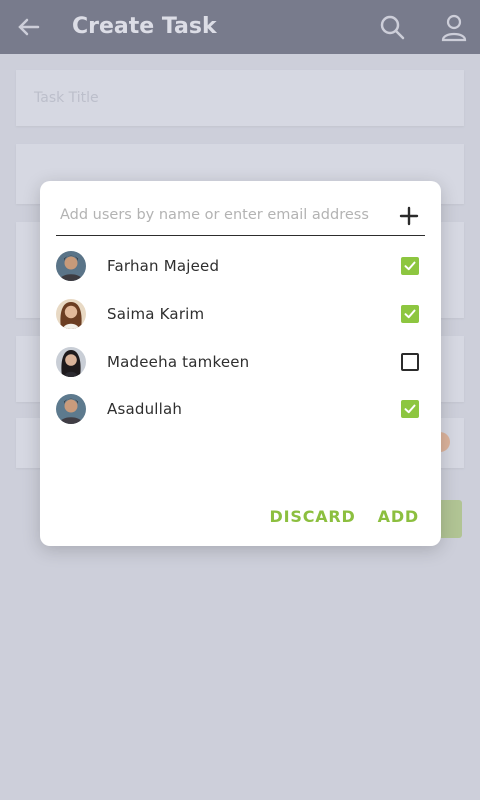 Image resolution: width=480 pixels, height=800 pixels. Describe the element at coordinates (163, 266) in the screenshot. I see `user-name: Farhan Majeed` at that location.